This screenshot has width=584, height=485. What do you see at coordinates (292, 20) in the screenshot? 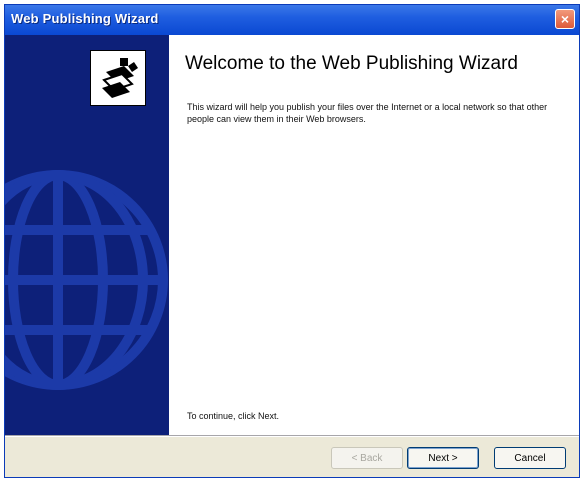
I see `title-bar: Web Publishing Wizard ×` at bounding box center [292, 20].